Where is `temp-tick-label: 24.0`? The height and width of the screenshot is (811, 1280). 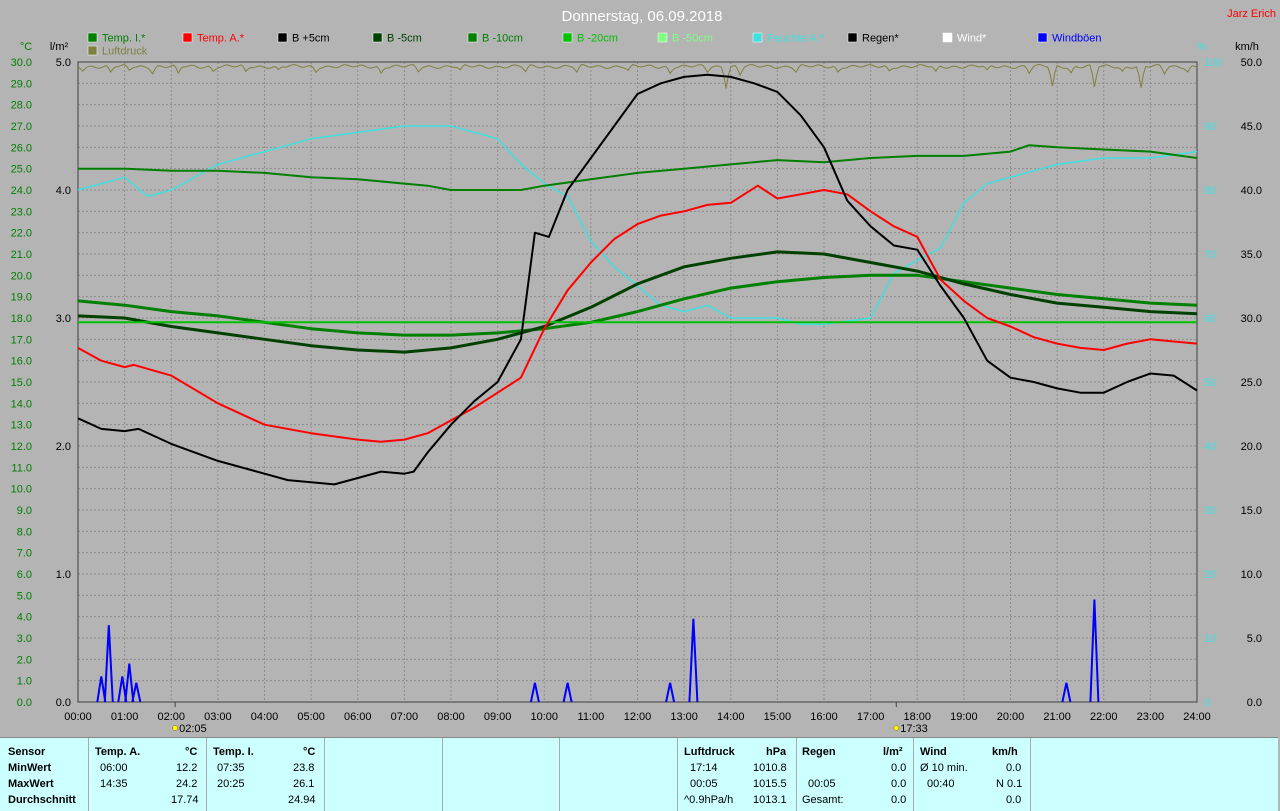
temp-tick-label: 24.0 is located at coordinates (21, 191).